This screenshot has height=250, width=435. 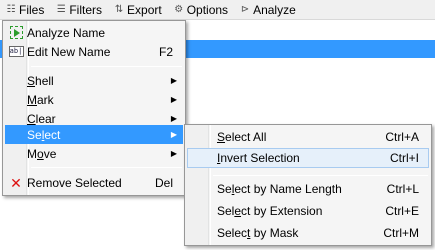 I want to click on options-icon: ⚙, so click(x=179, y=9).